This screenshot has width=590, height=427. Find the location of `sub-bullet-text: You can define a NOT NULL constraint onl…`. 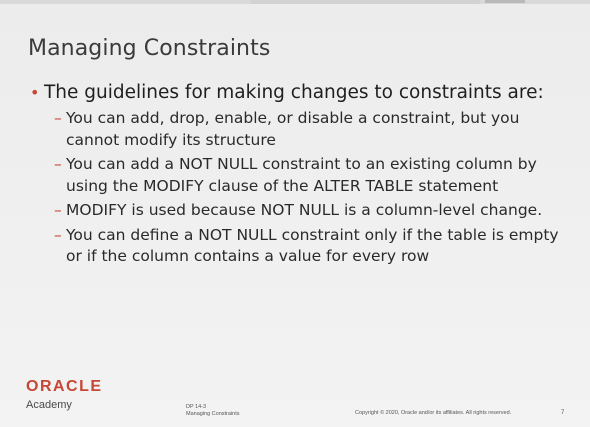

sub-bullet-text: You can define a NOT NULL constraint onl… is located at coordinates (312, 245).